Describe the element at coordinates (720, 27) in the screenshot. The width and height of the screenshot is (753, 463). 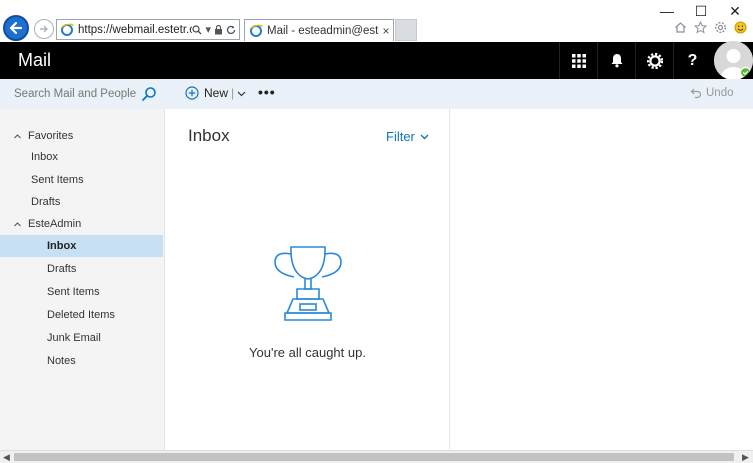
I see `settings-gear-icon` at that location.